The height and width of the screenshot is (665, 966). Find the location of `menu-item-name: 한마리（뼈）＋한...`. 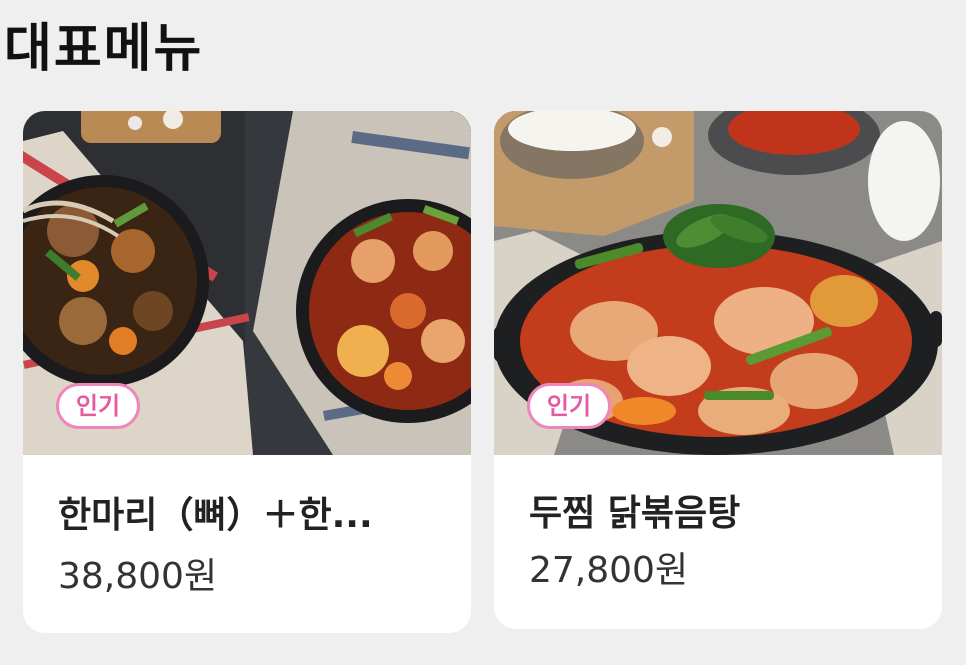

menu-item-name: 한마리（뼈）＋한... is located at coordinates (215, 515).